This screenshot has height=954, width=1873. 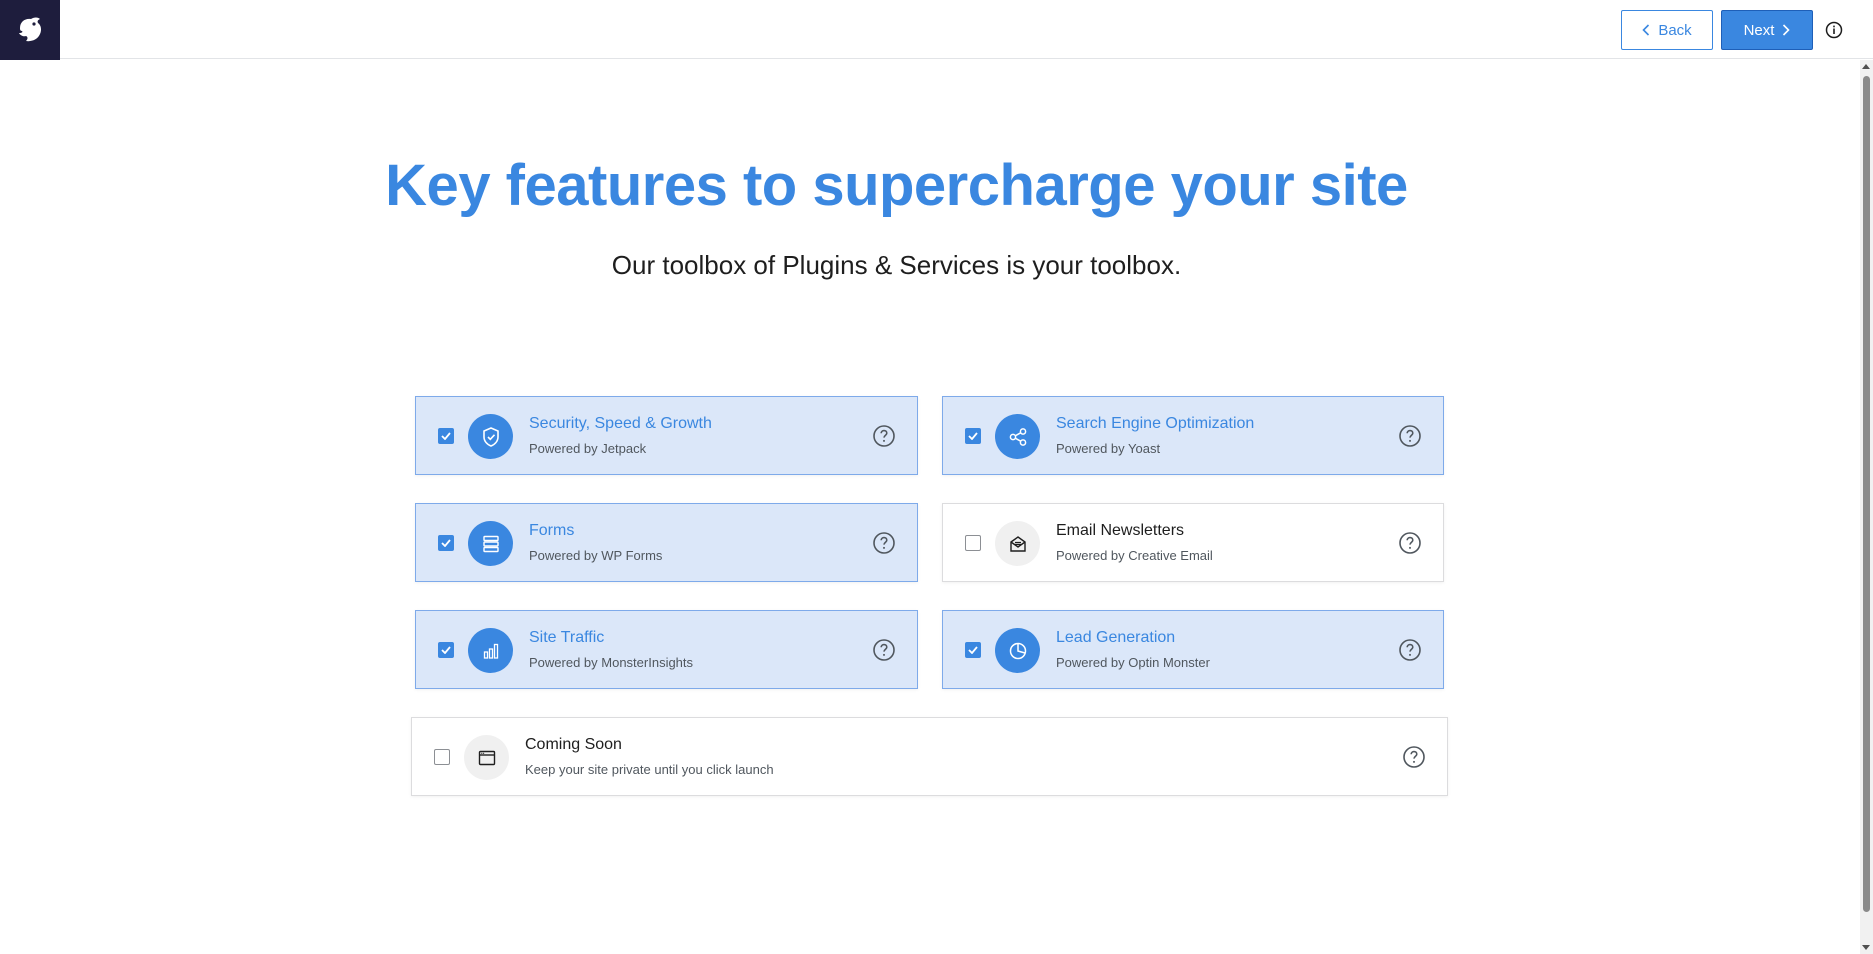 I want to click on feature-title: Email Newsletters, so click(x=1120, y=530).